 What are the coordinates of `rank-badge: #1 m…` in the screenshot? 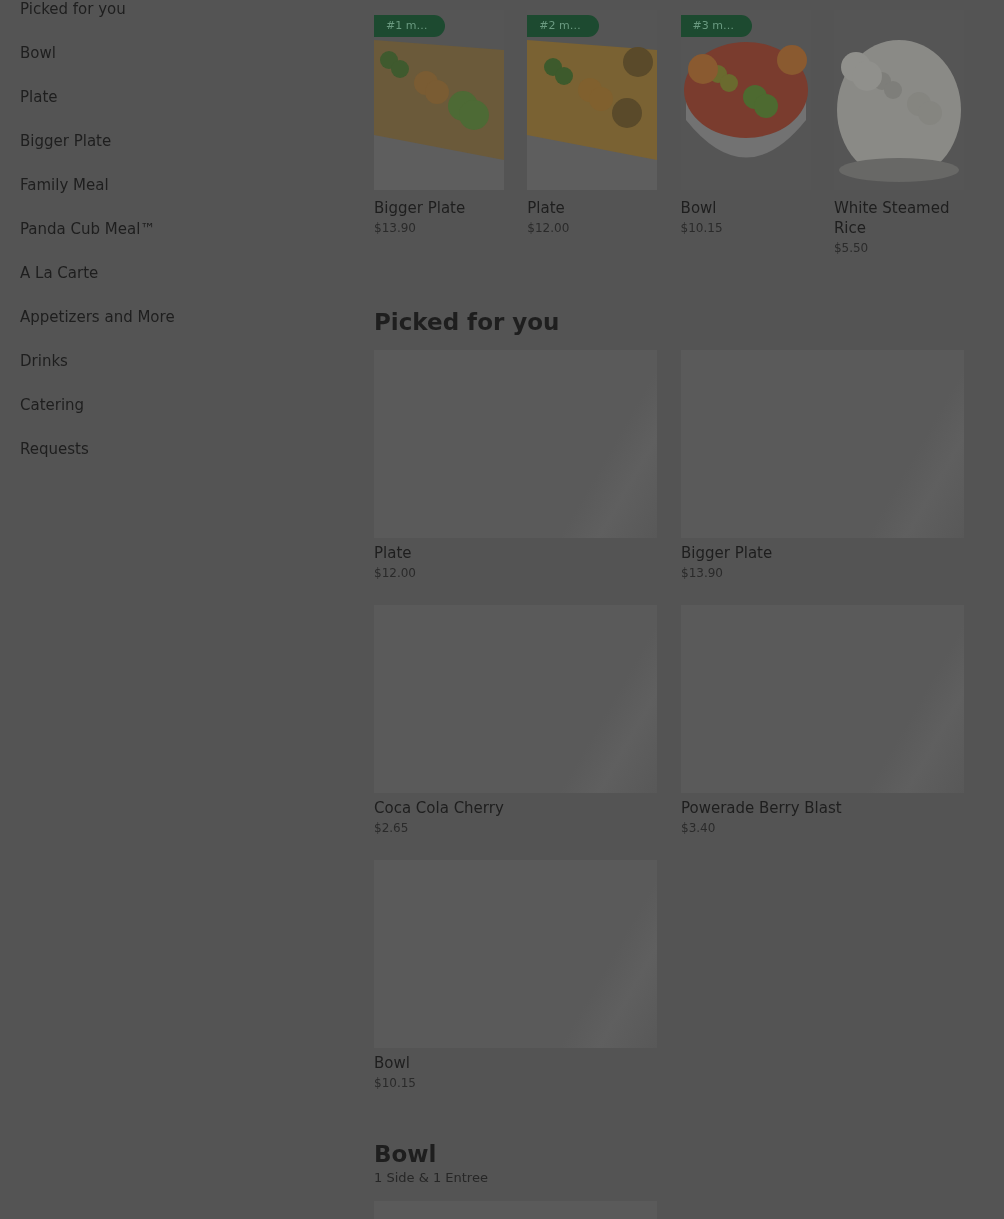 It's located at (410, 26).